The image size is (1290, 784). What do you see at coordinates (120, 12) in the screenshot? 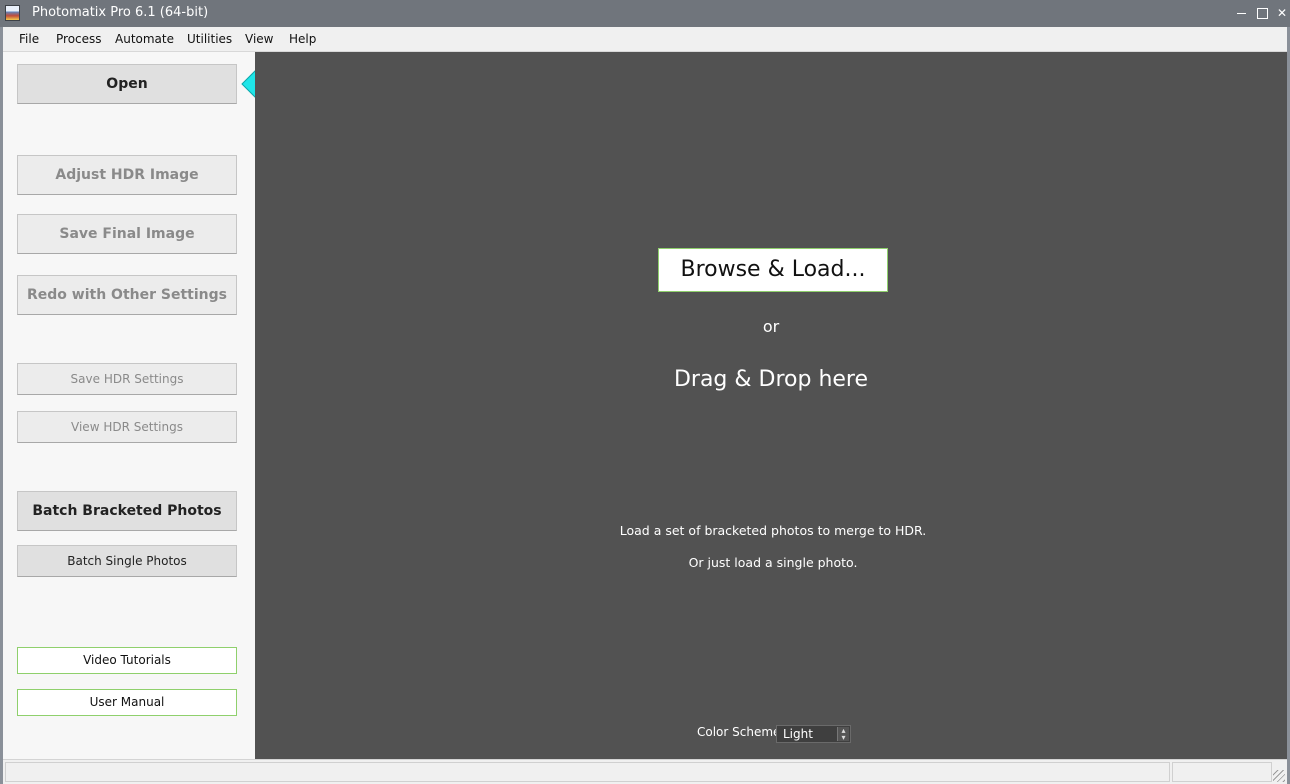
I see `window-title: Photomatix Pro 6.1 (64-bit)` at bounding box center [120, 12].